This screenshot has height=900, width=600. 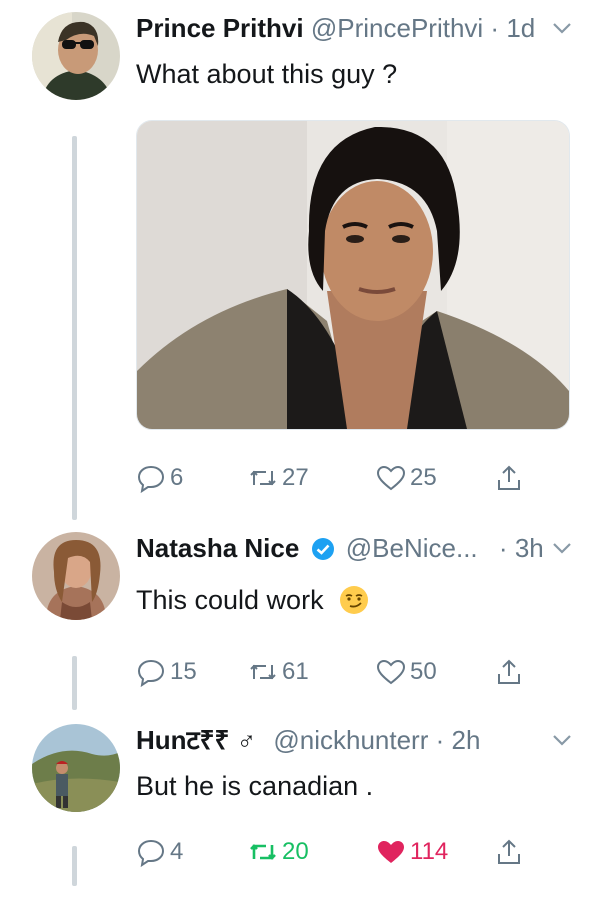 I want to click on tweet-actions: 15 61 50, so click(x=336, y=672).